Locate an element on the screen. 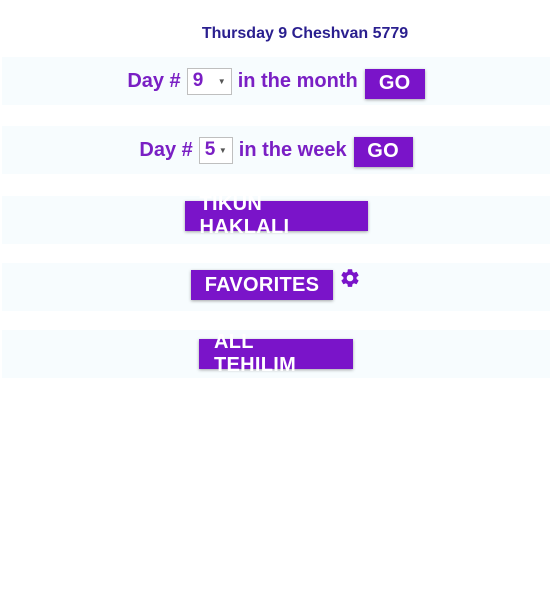 The width and height of the screenshot is (552, 592). tikun-row: TIKUN HAKLALI is located at coordinates (276, 218).